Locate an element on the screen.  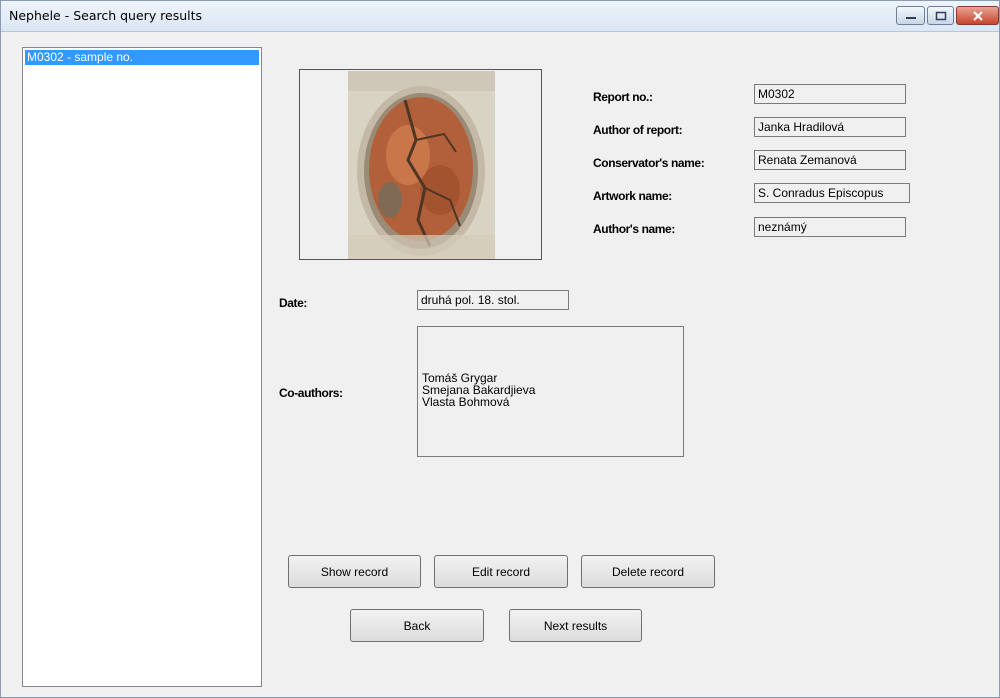
artwork-name-label: Artwork name: is located at coordinates (632, 196).